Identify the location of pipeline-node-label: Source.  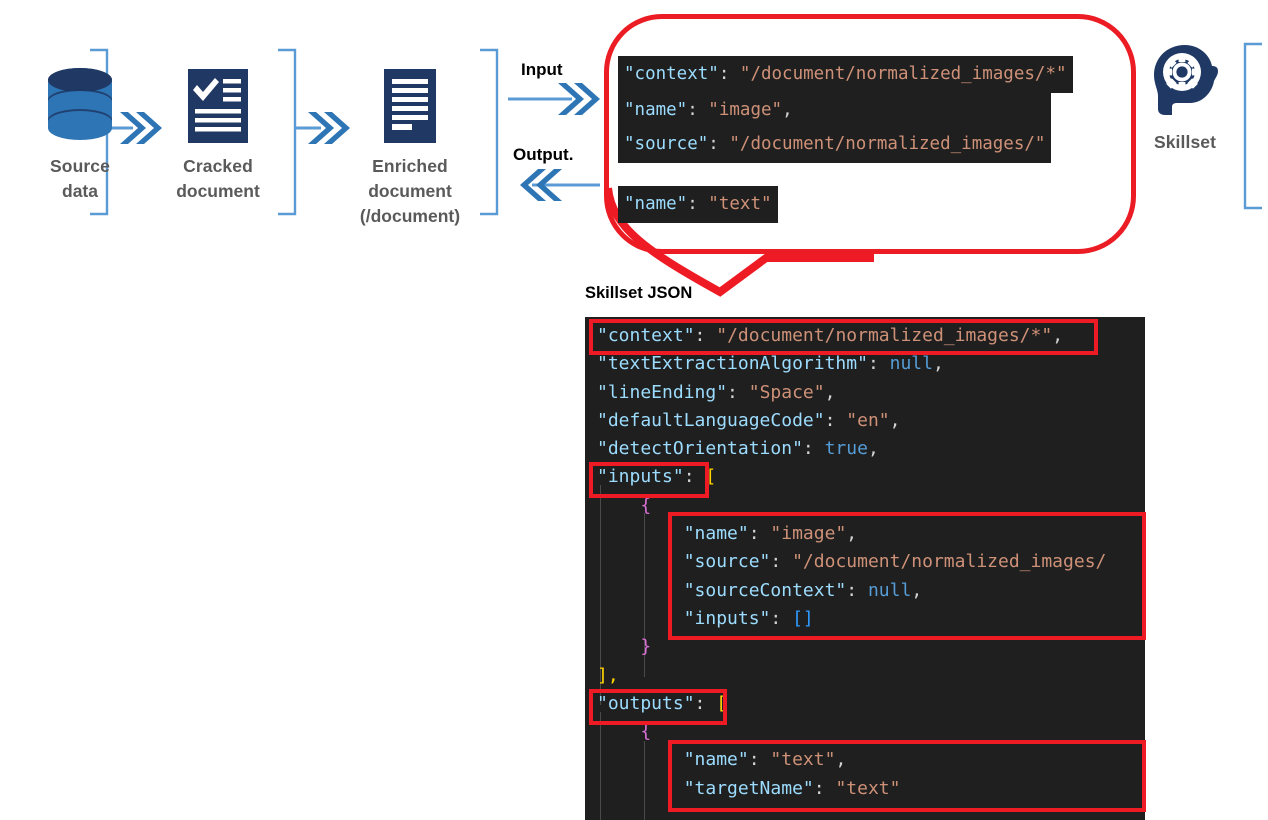
(80, 166).